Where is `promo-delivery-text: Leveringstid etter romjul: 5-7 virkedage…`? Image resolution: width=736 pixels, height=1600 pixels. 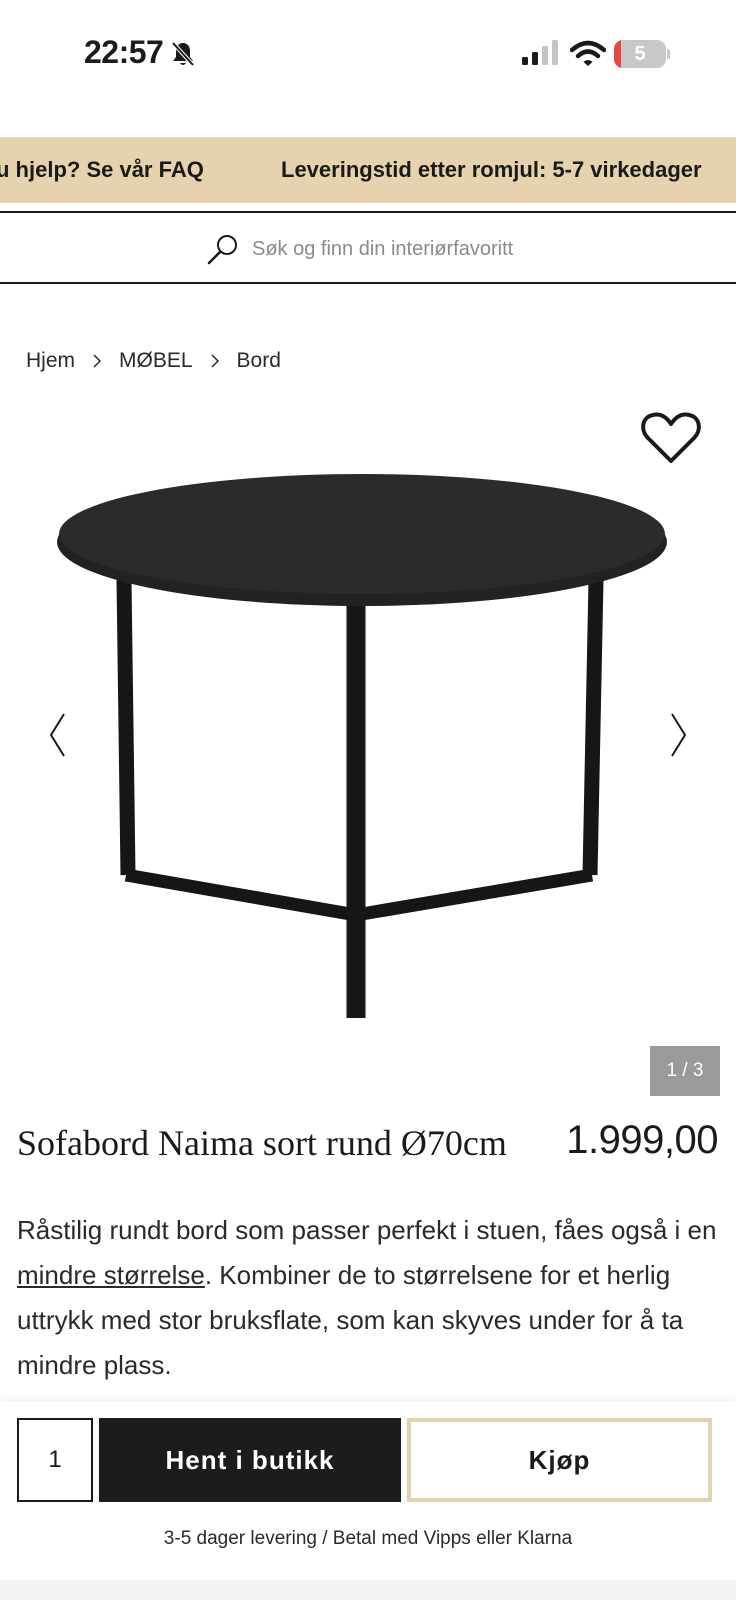
promo-delivery-text: Leveringstid etter romjul: 5-7 virkedage… is located at coordinates (491, 169).